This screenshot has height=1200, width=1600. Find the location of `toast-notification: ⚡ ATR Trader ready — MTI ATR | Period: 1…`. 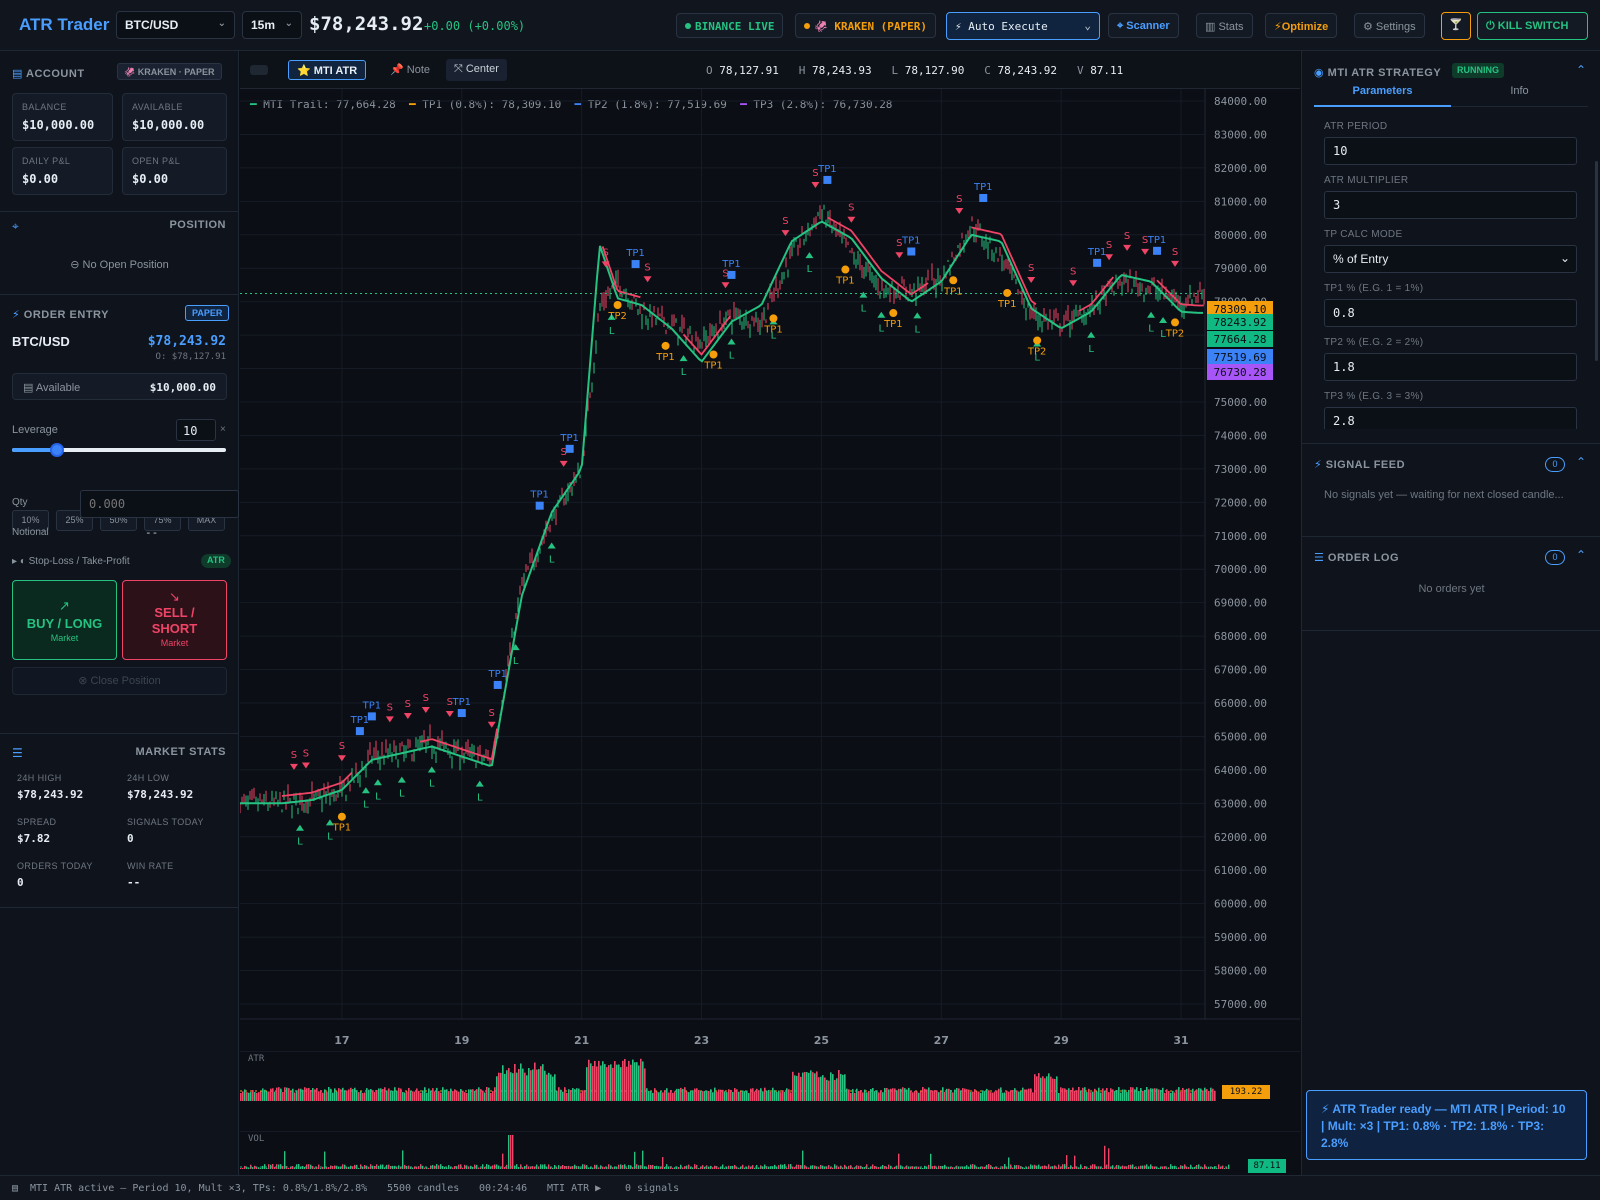

toast-notification: ⚡ ATR Trader ready — MTI ATR | Period: 1… is located at coordinates (1446, 1125).